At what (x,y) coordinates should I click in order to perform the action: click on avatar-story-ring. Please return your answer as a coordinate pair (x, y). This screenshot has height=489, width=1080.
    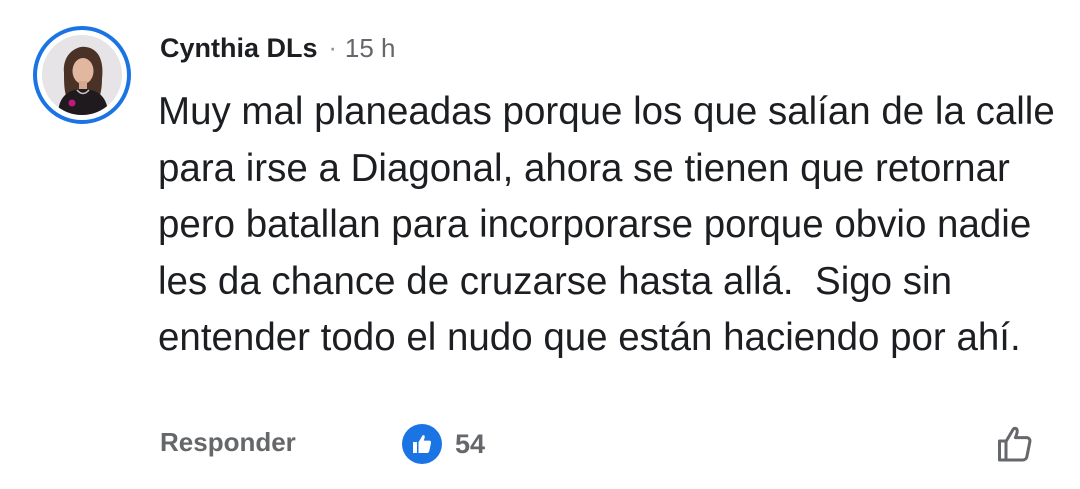
    Looking at the image, I should click on (82, 75).